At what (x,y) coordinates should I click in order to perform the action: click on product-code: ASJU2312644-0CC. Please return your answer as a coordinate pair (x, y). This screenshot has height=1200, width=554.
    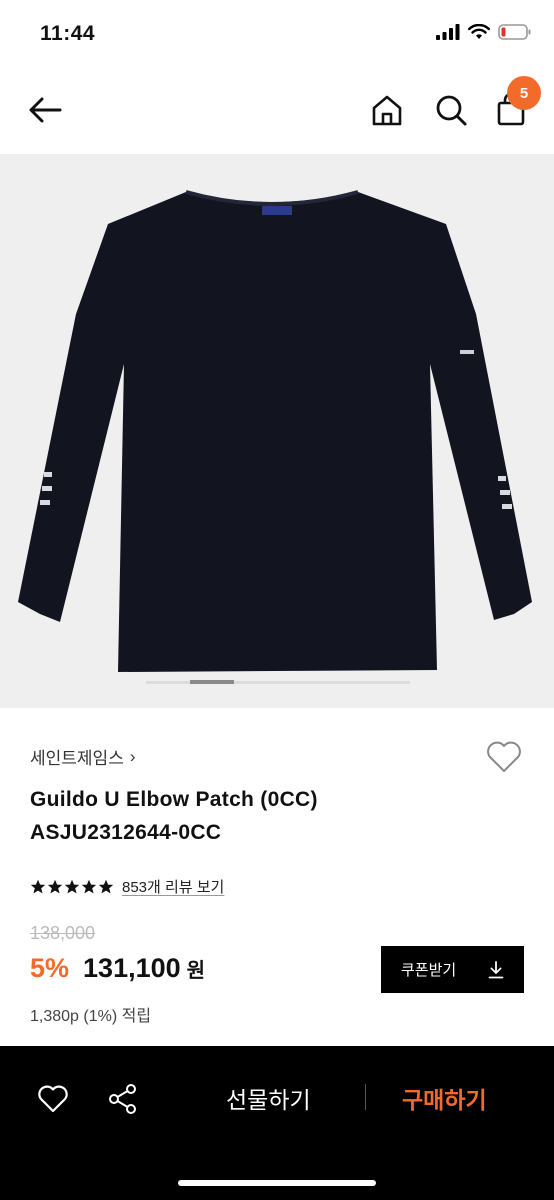
    Looking at the image, I should click on (126, 832).